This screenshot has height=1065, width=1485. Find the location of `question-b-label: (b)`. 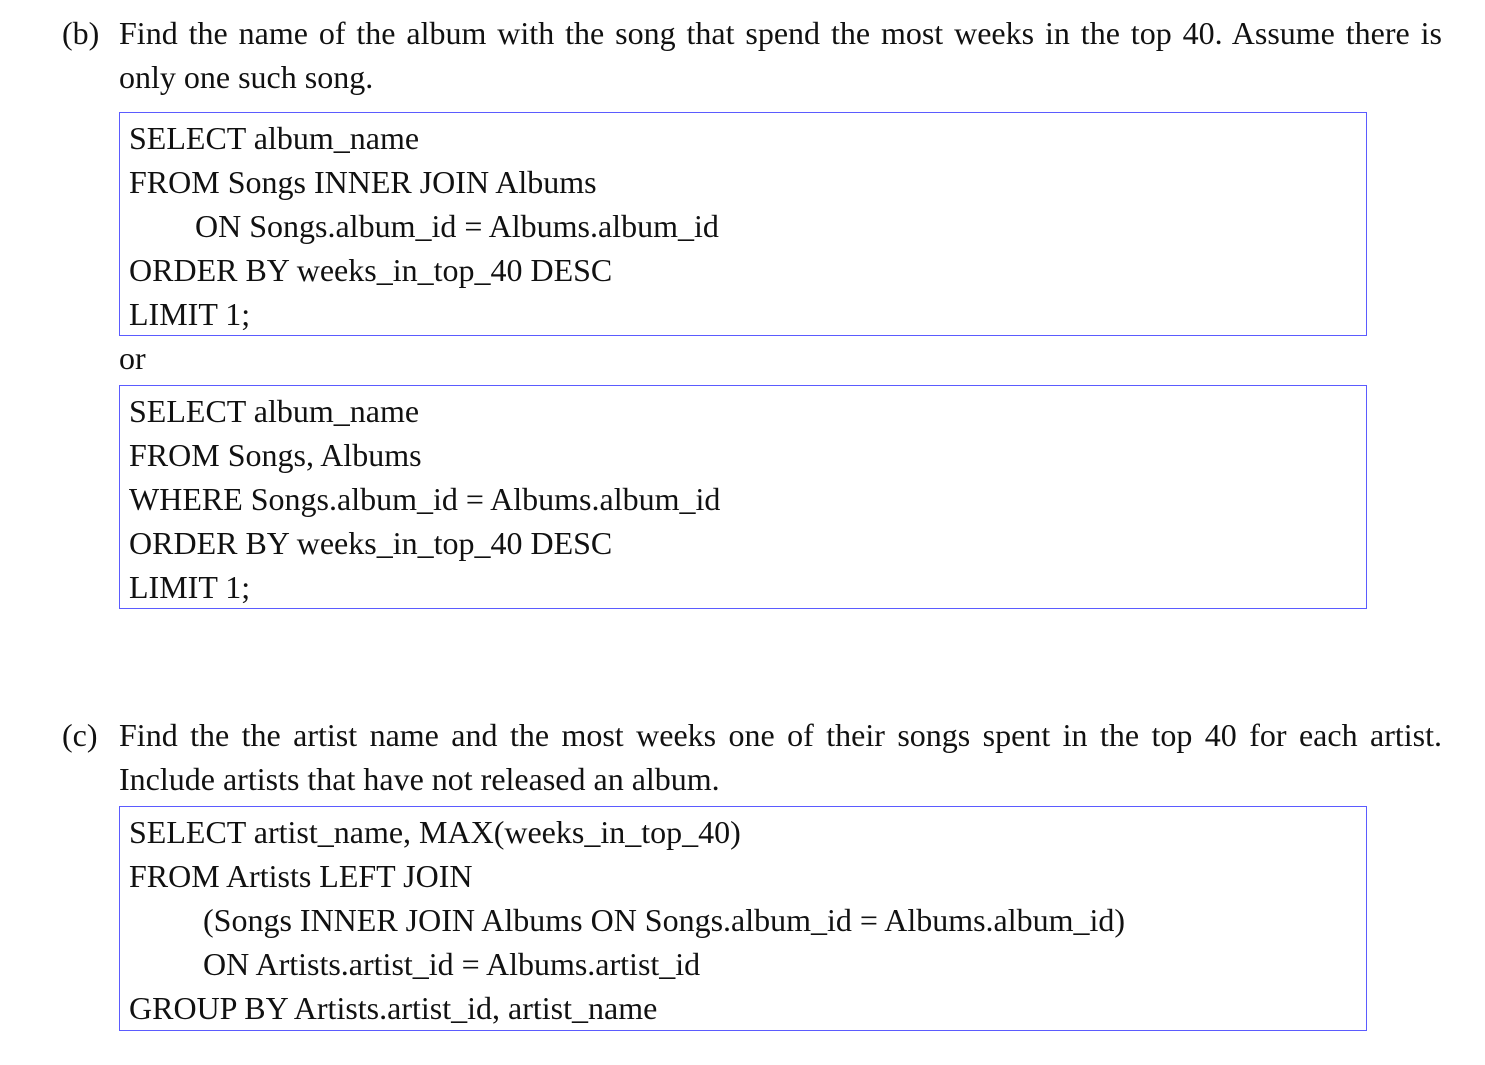

question-b-label: (b) is located at coordinates (81, 33).